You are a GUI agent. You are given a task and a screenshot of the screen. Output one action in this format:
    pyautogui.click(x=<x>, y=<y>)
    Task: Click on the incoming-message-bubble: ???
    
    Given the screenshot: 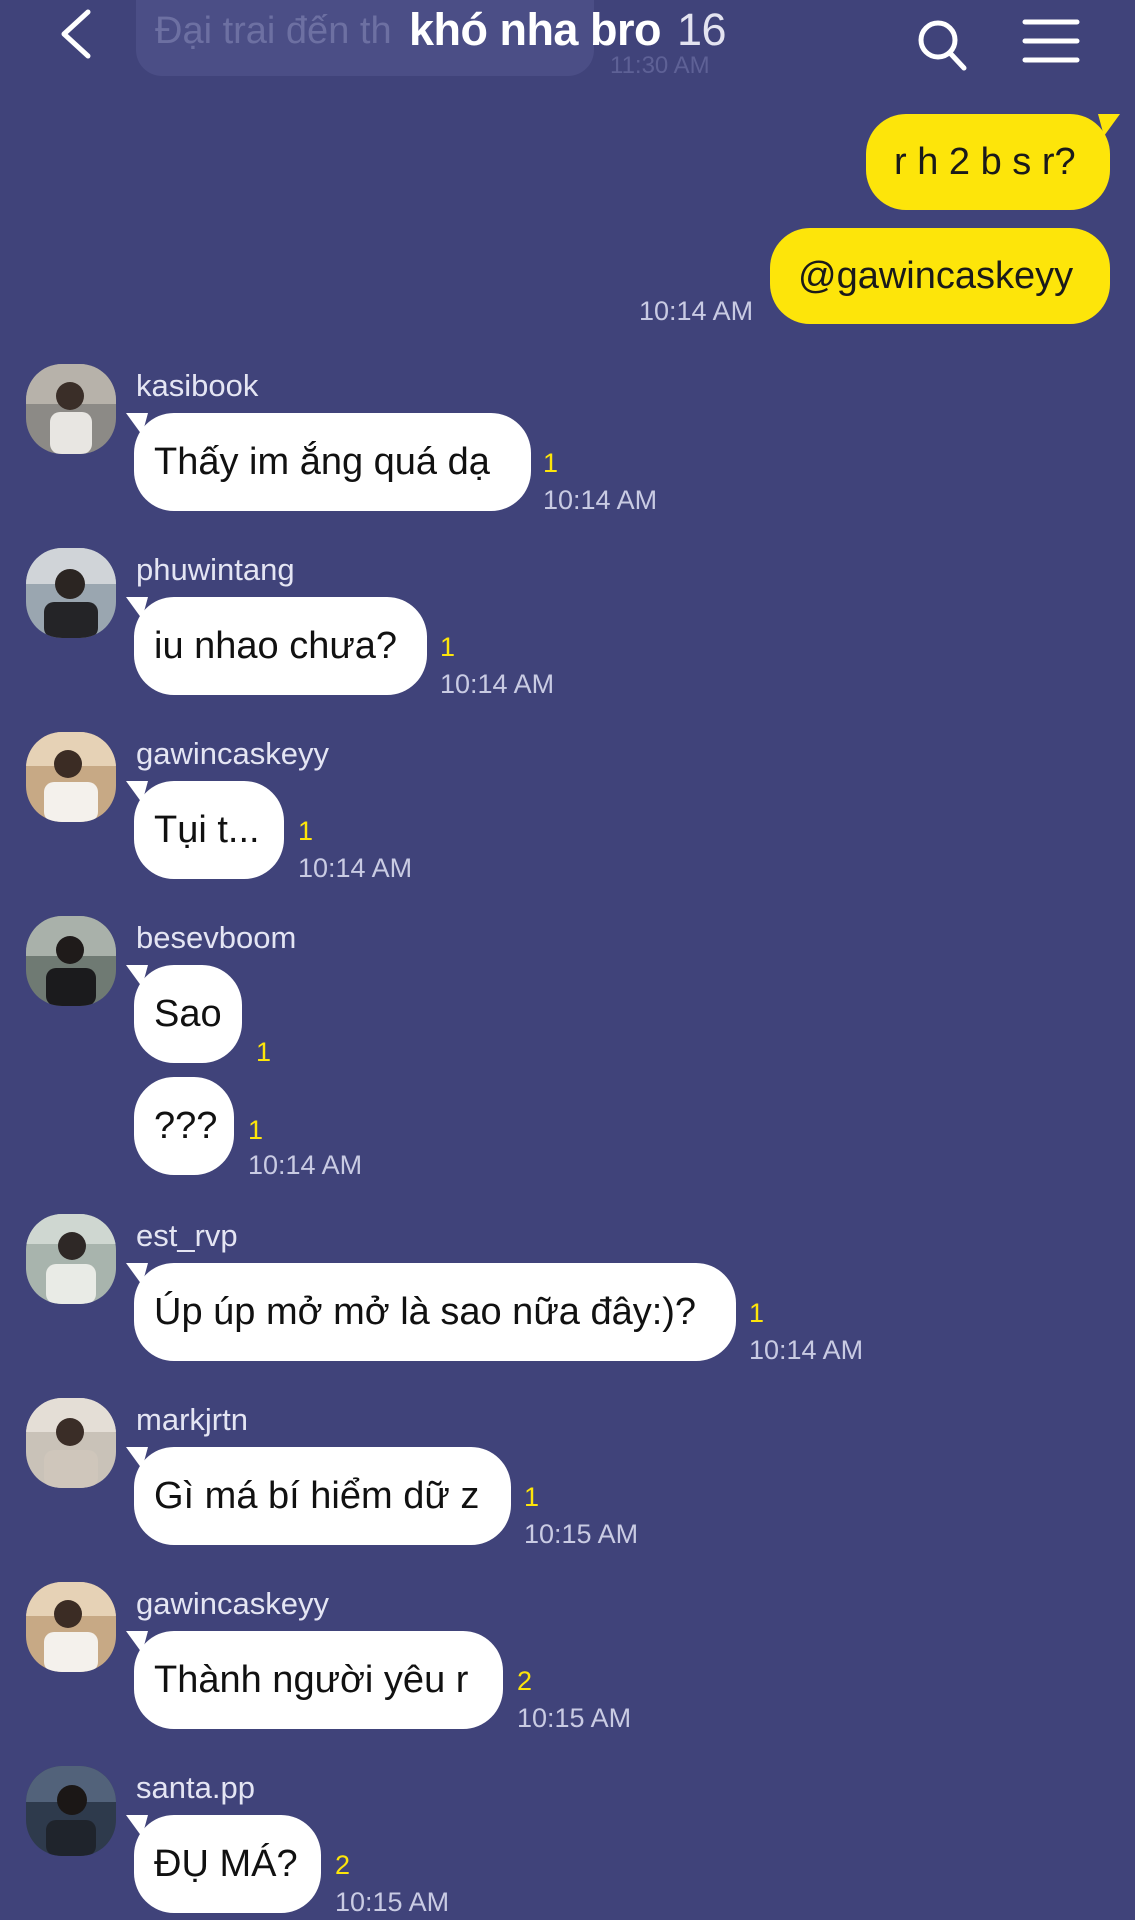 What is the action you would take?
    pyautogui.click(x=184, y=1126)
    